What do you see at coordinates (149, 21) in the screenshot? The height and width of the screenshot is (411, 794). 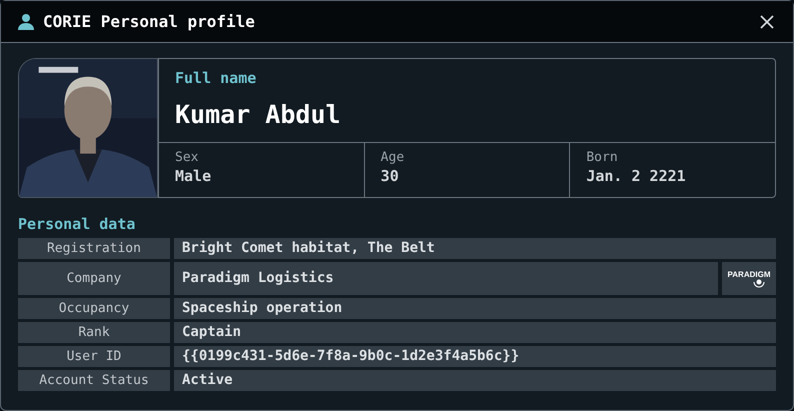 I see `window-title: CORIE Personal profile` at bounding box center [149, 21].